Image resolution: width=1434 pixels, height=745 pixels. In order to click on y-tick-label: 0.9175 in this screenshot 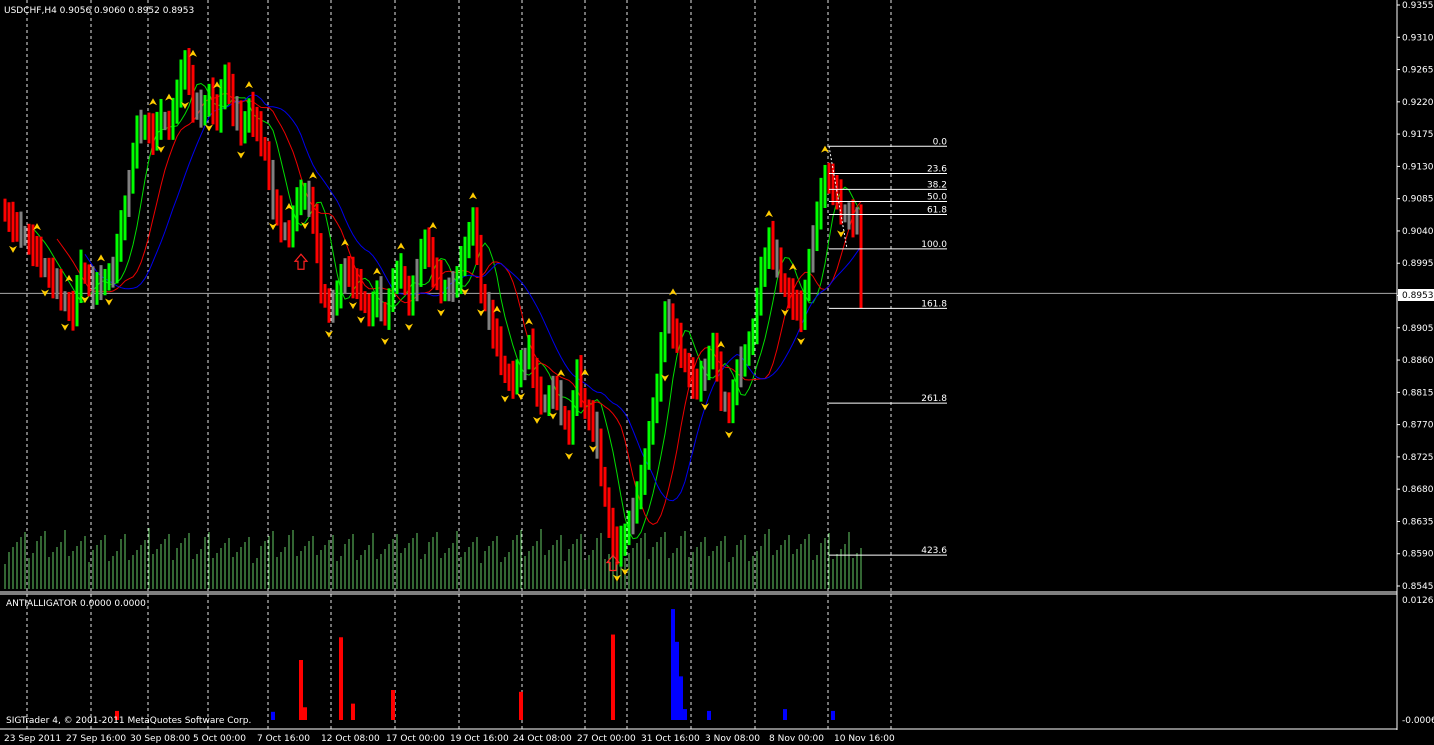, I will do `click(1418, 135)`.